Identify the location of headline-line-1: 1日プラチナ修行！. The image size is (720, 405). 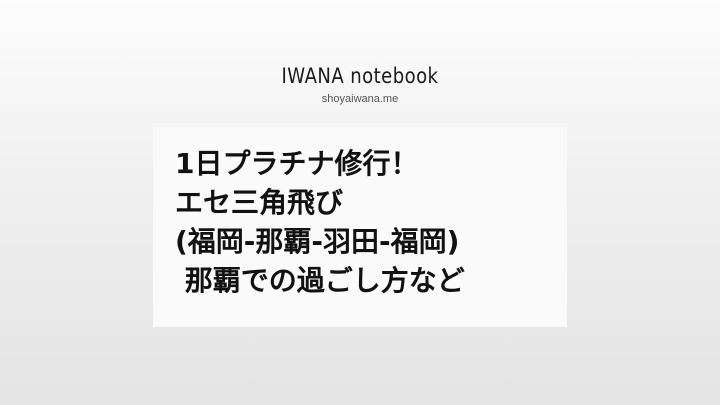
(297, 163).